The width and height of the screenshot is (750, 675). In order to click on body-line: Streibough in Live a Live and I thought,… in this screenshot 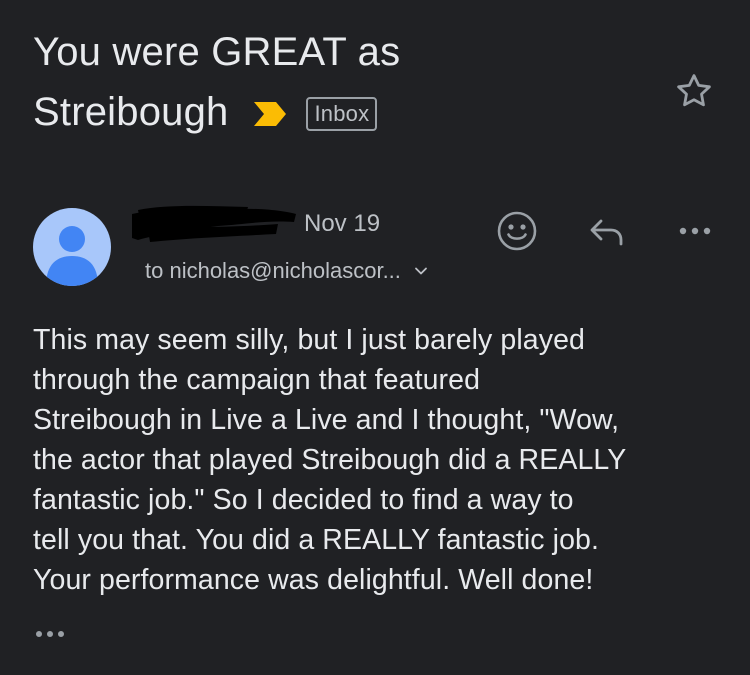, I will do `click(326, 420)`.